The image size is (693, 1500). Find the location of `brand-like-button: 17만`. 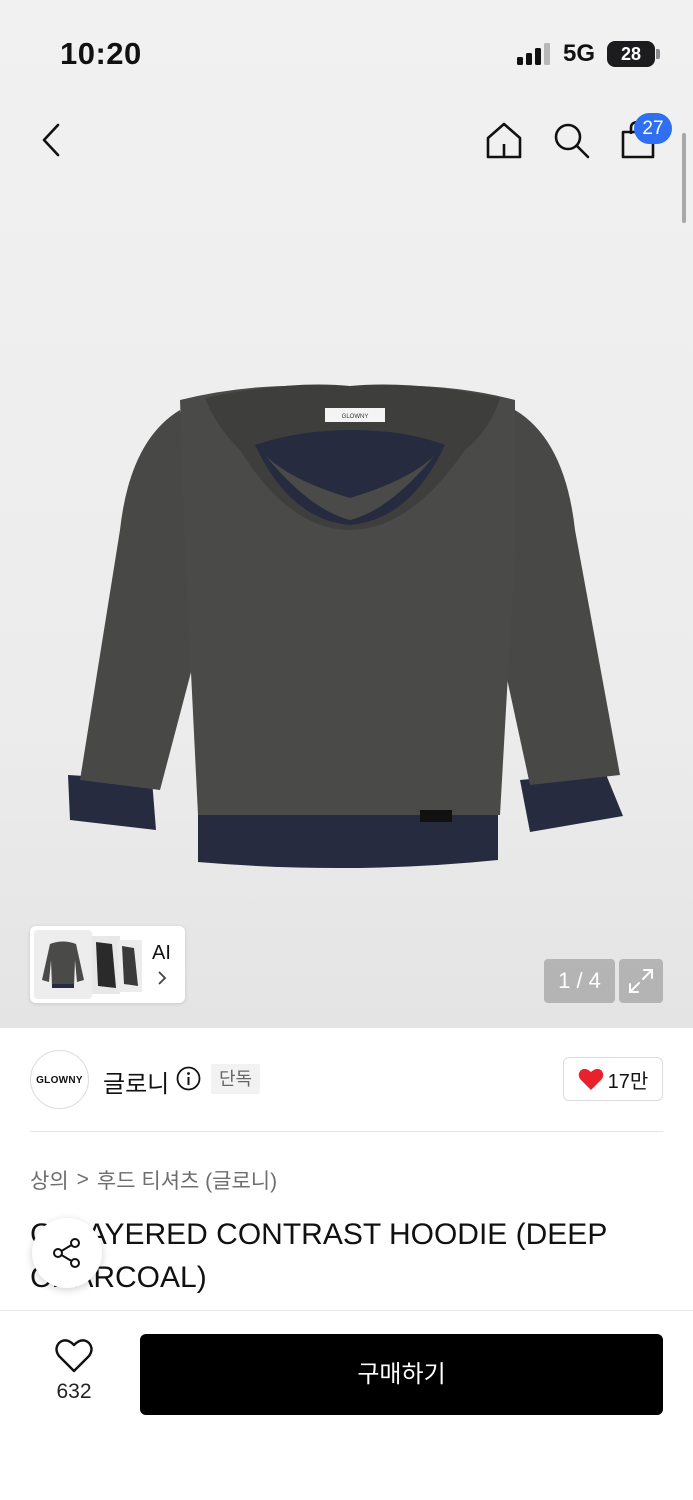

brand-like-button: 17만 is located at coordinates (613, 1079).